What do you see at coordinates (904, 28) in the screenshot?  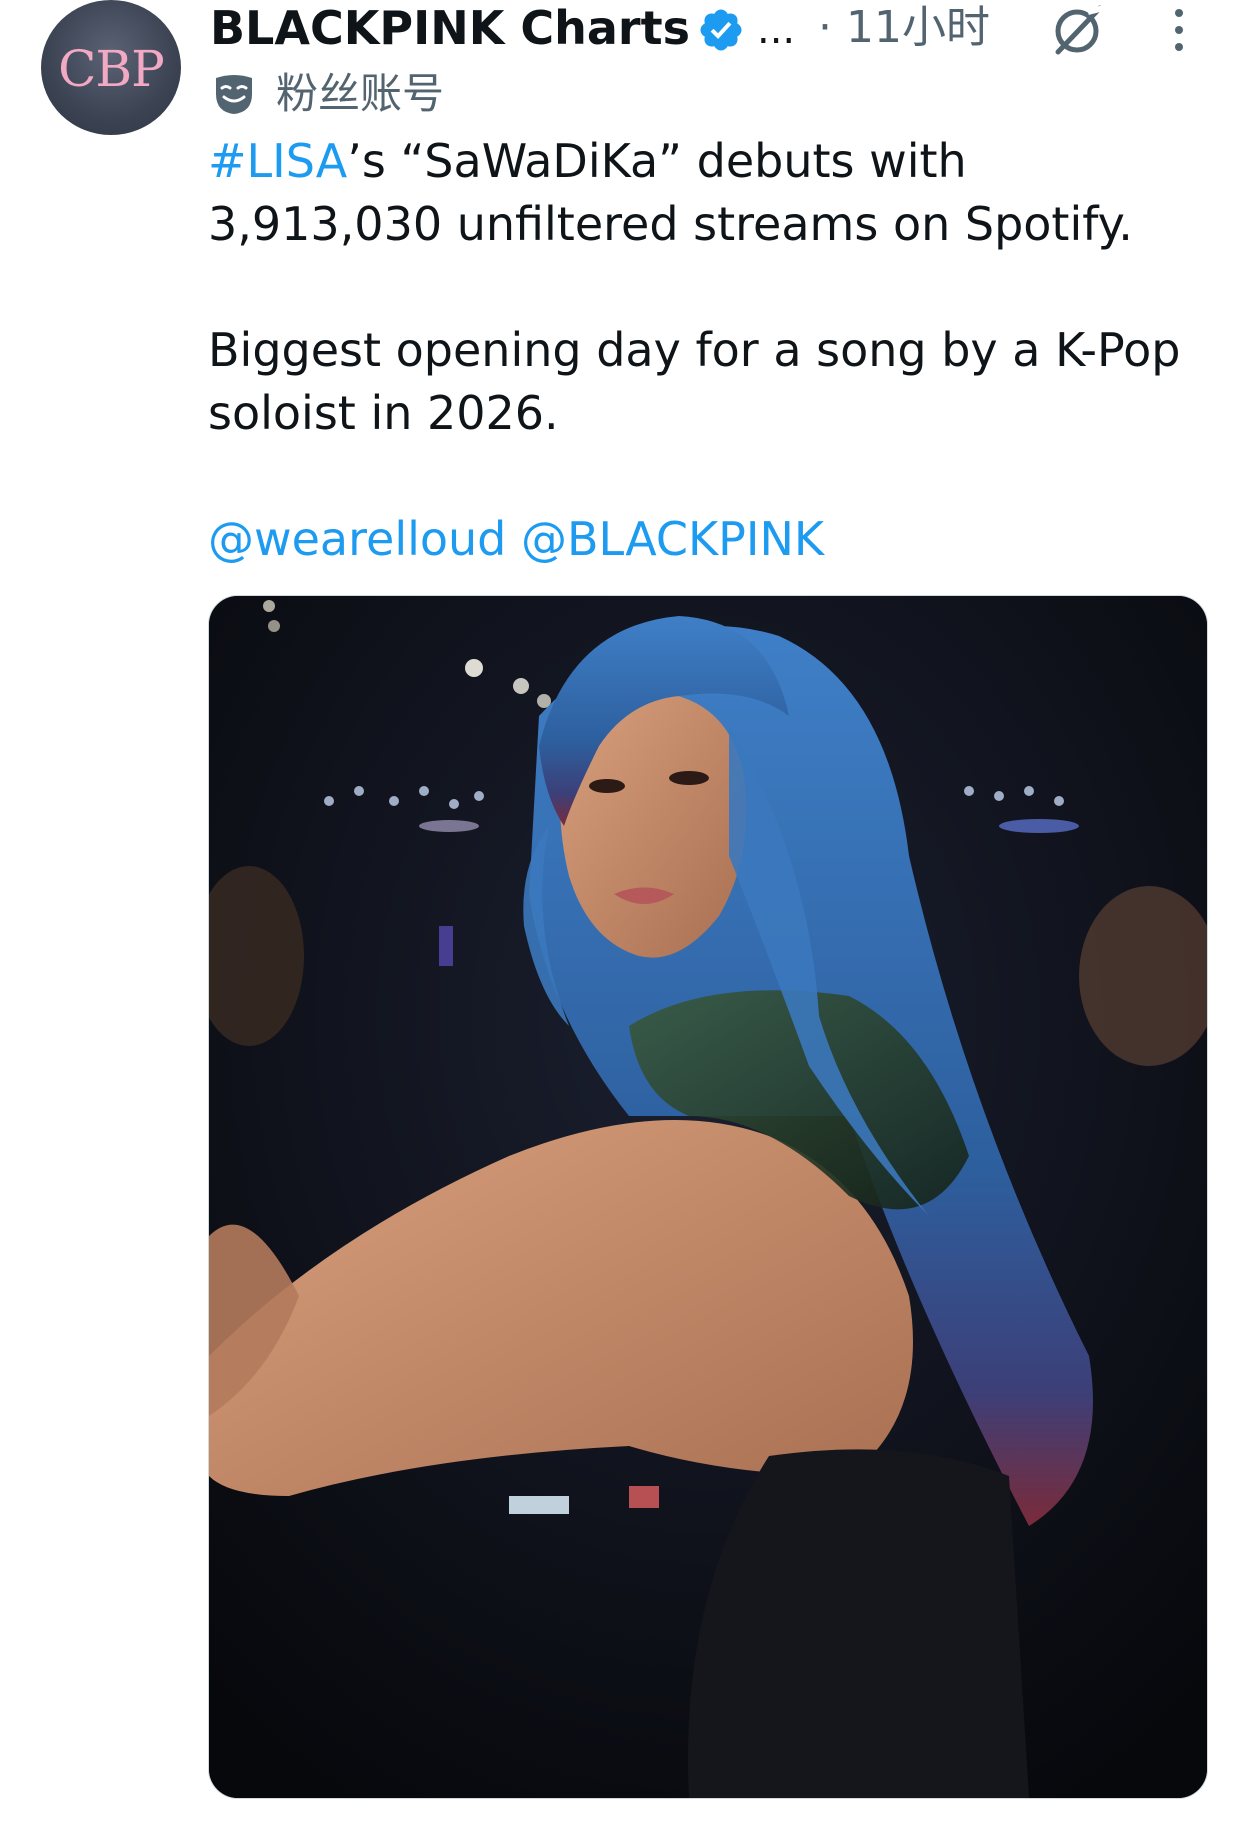 I see `timestamp: · 11小时` at bounding box center [904, 28].